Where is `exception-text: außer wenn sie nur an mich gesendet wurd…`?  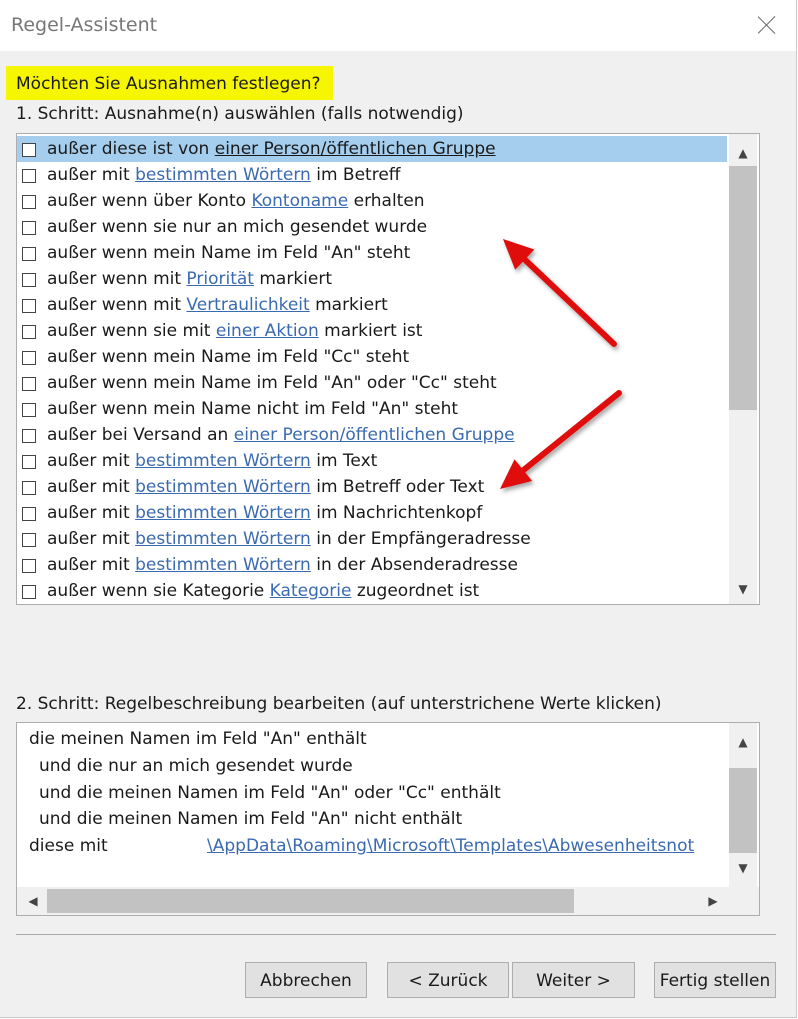 exception-text: außer wenn sie nur an mich gesendet wurd… is located at coordinates (237, 227).